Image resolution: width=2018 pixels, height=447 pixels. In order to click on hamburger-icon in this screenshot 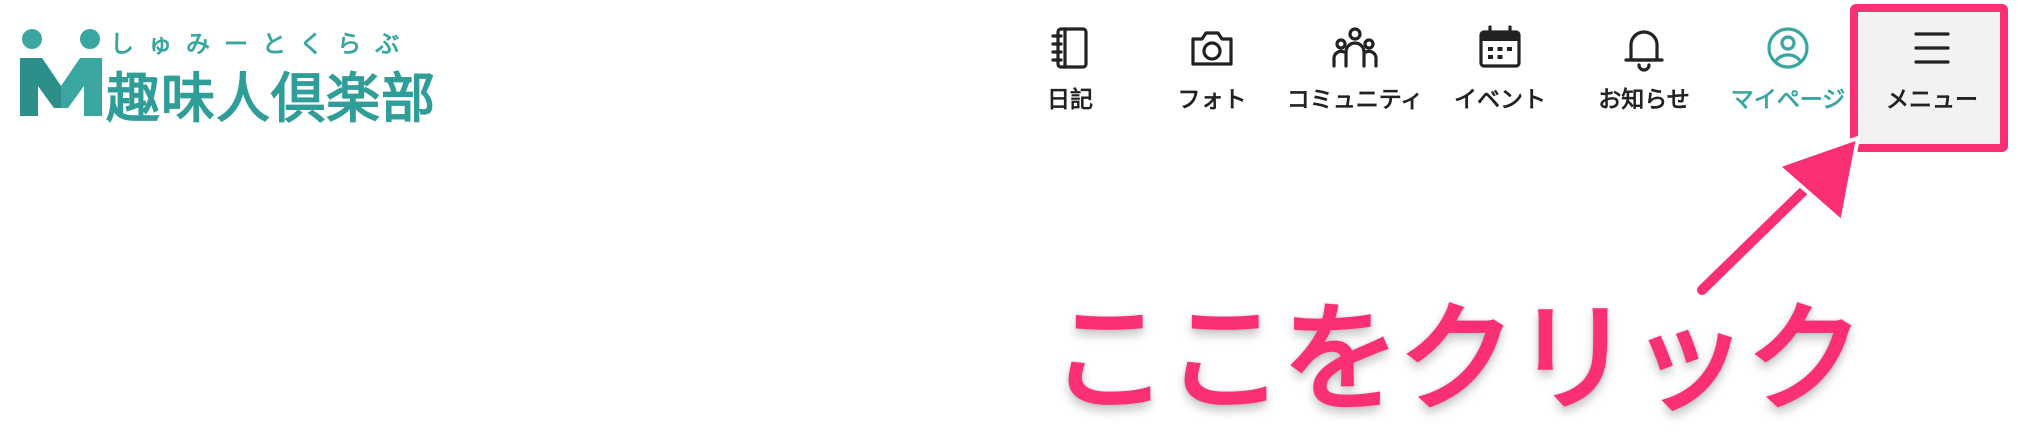, I will do `click(1932, 48)`.